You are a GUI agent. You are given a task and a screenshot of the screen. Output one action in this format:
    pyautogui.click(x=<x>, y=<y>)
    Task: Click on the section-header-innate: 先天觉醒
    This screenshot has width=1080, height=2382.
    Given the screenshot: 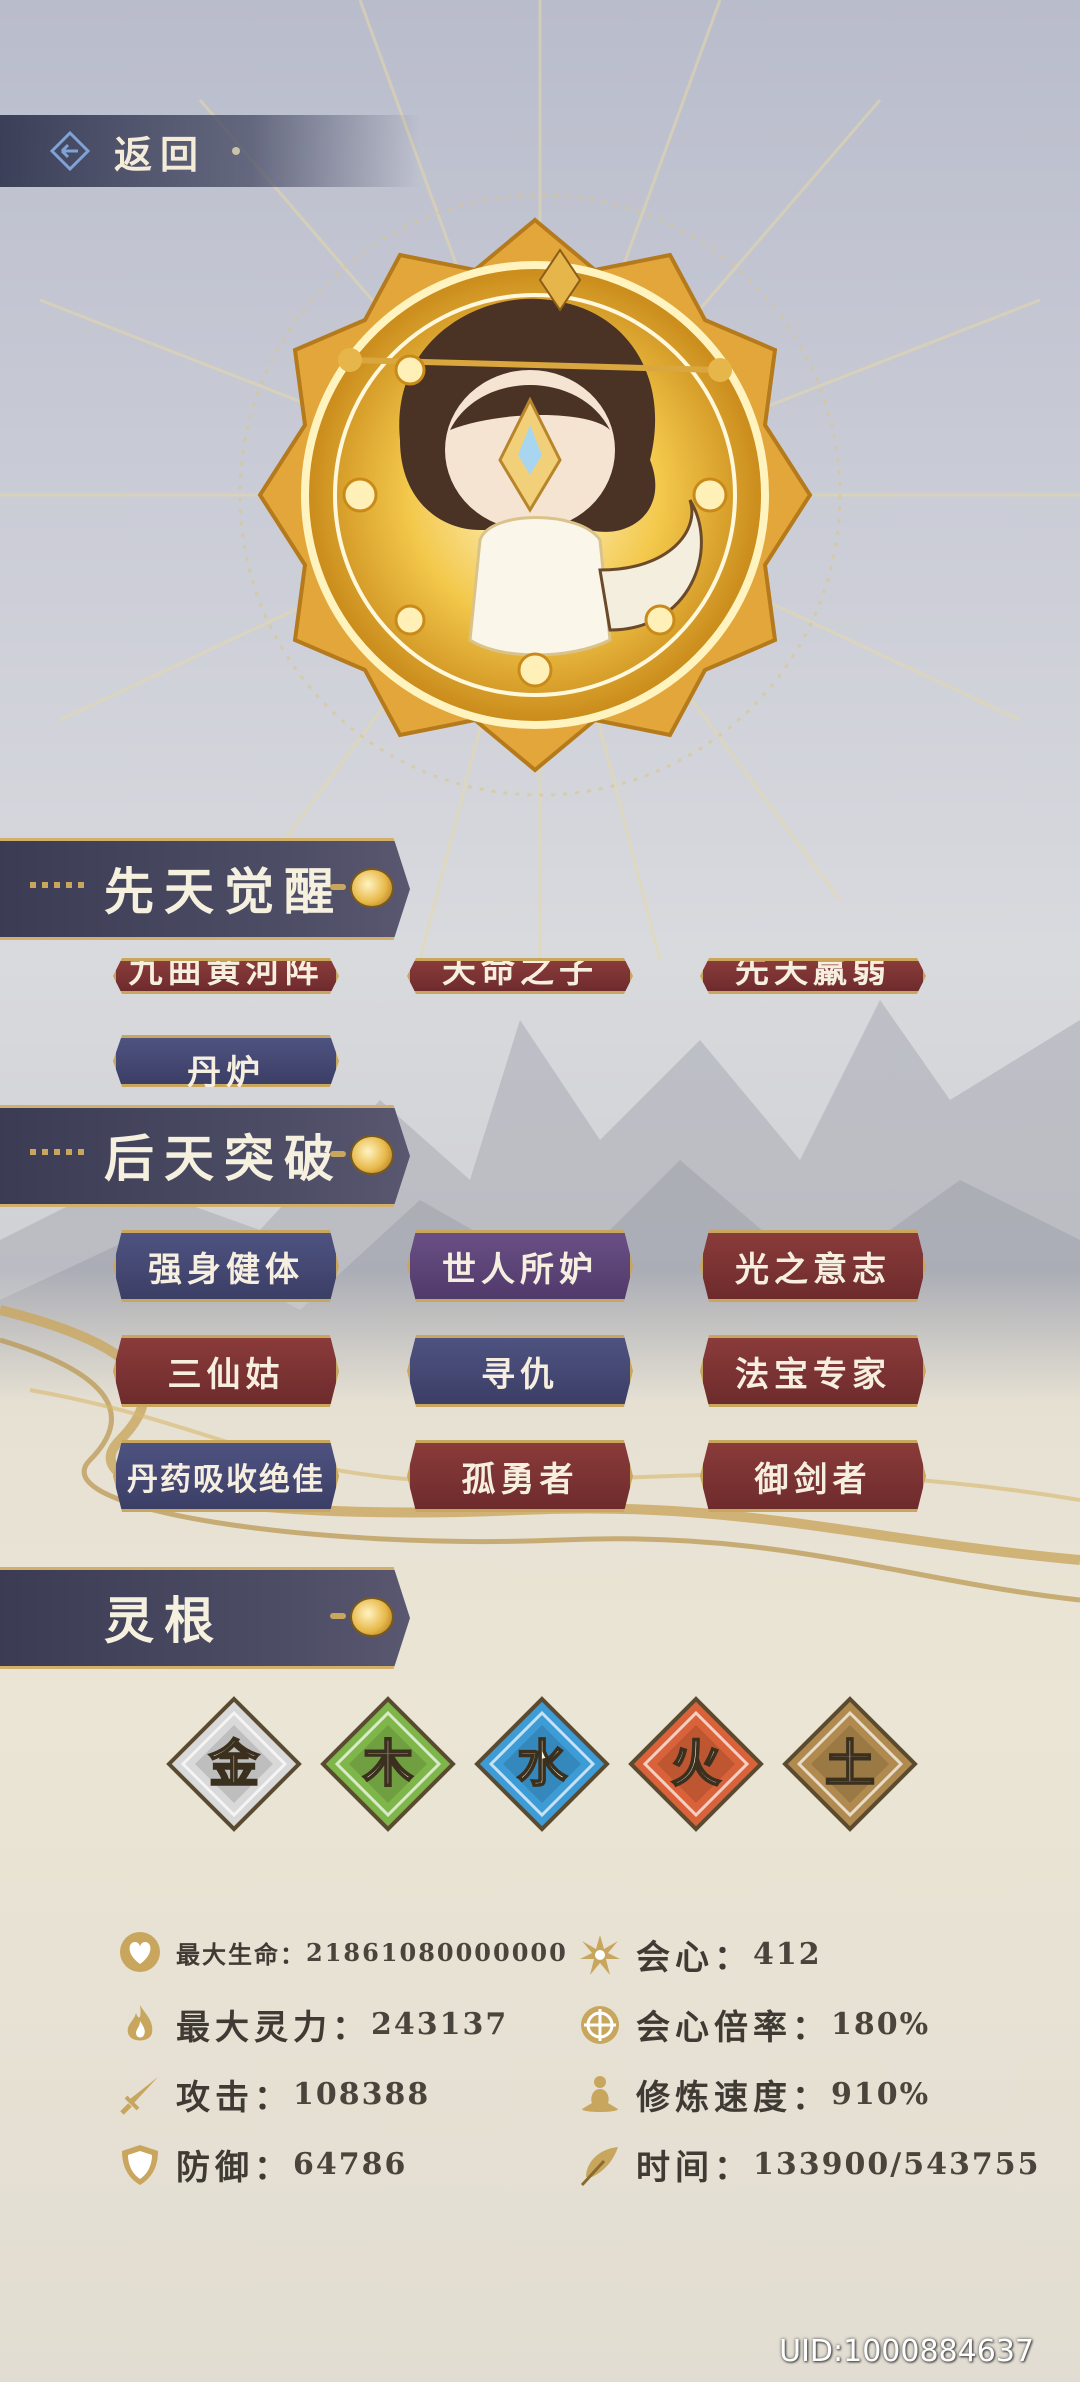 What is the action you would take?
    pyautogui.click(x=210, y=889)
    